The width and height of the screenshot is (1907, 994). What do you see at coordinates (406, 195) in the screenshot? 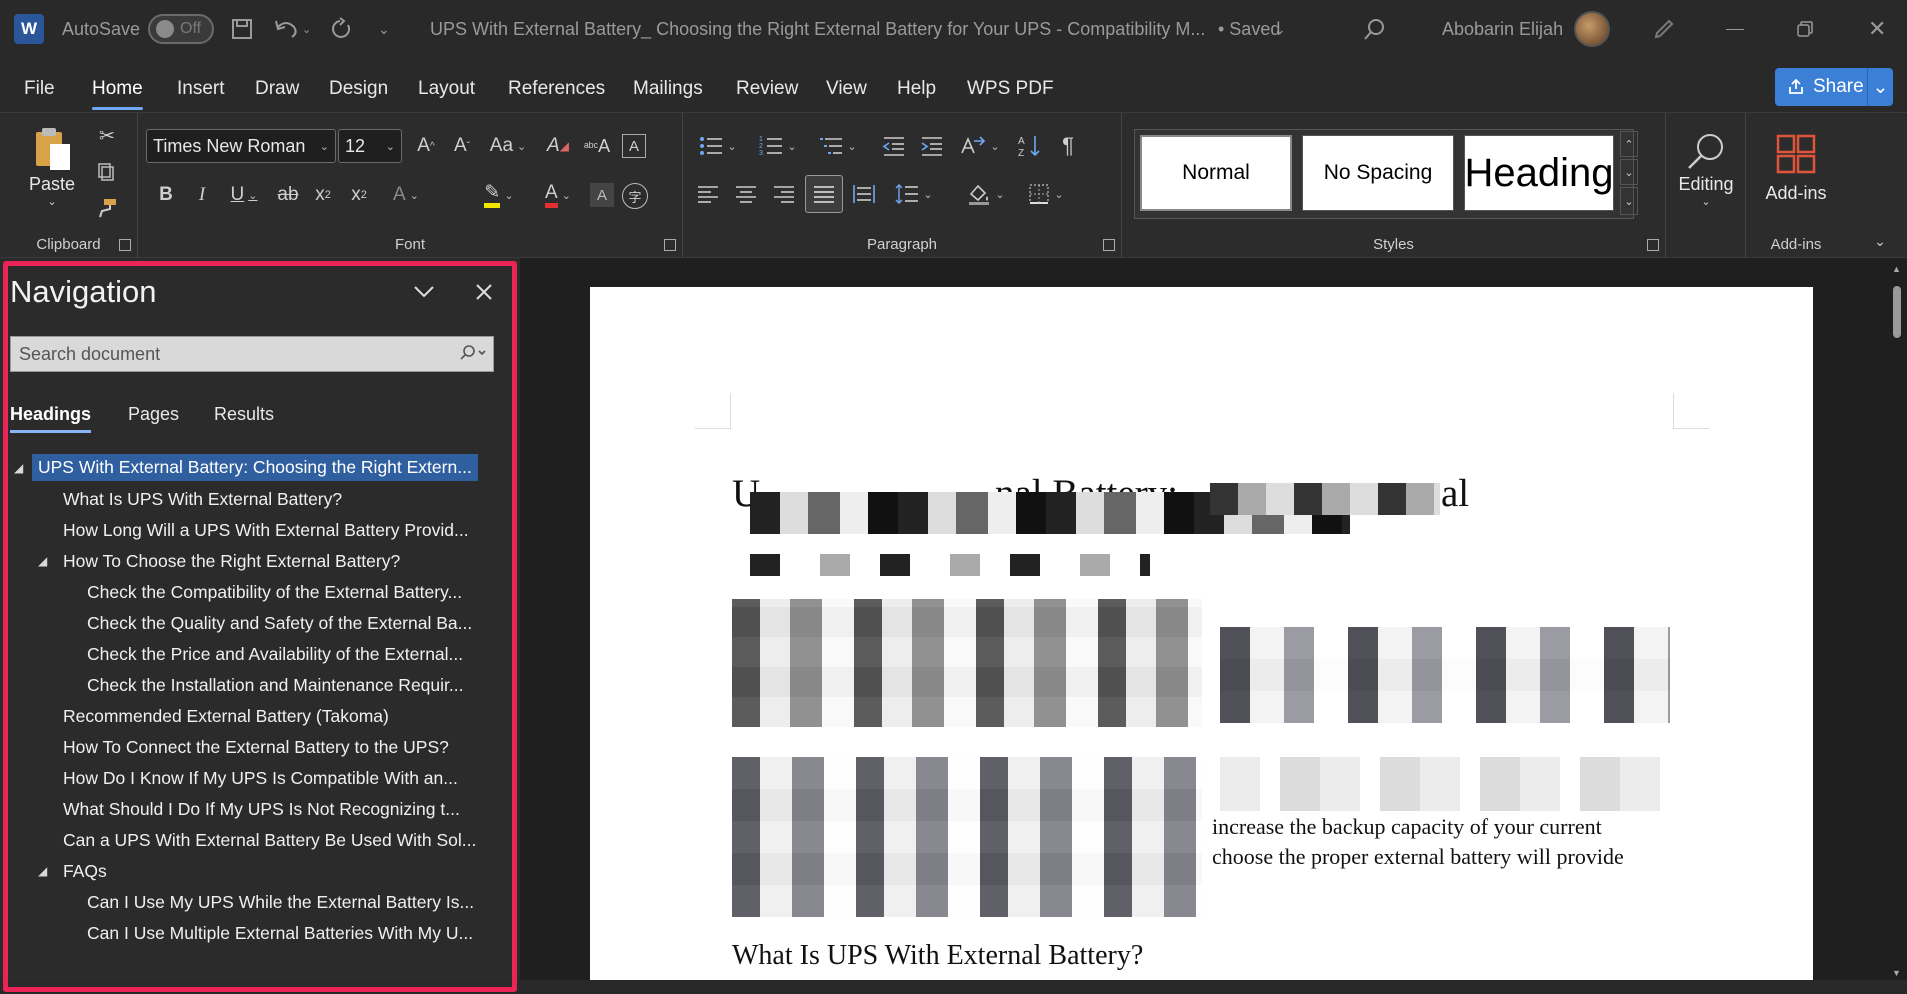
I see `text-effects-icon: A ⌄` at bounding box center [406, 195].